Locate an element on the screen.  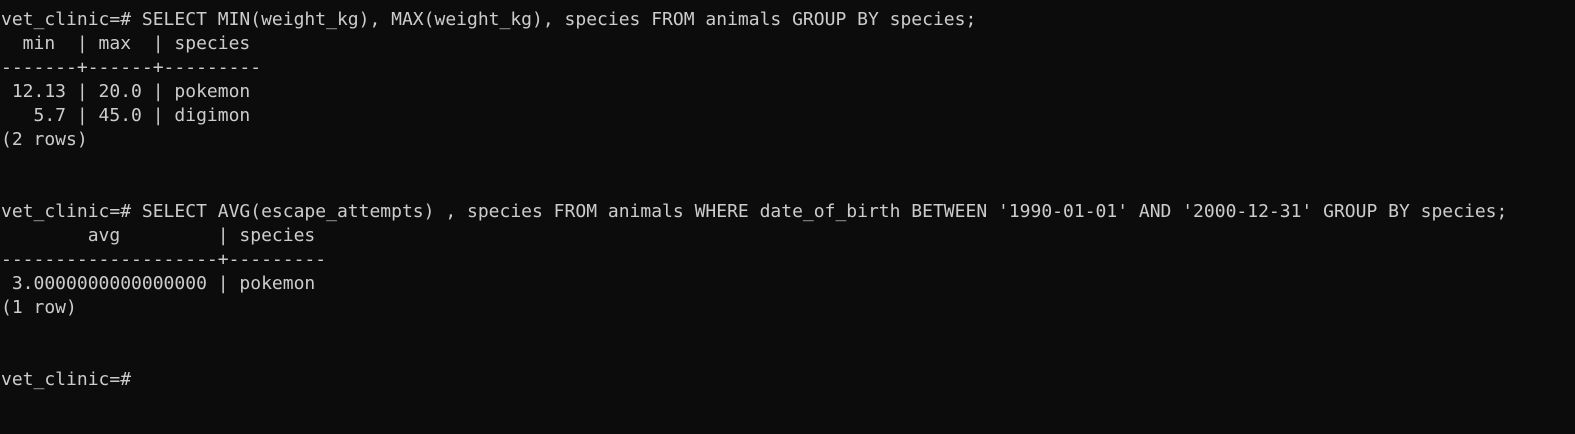
row-count: (2 rows) is located at coordinates (44, 139).